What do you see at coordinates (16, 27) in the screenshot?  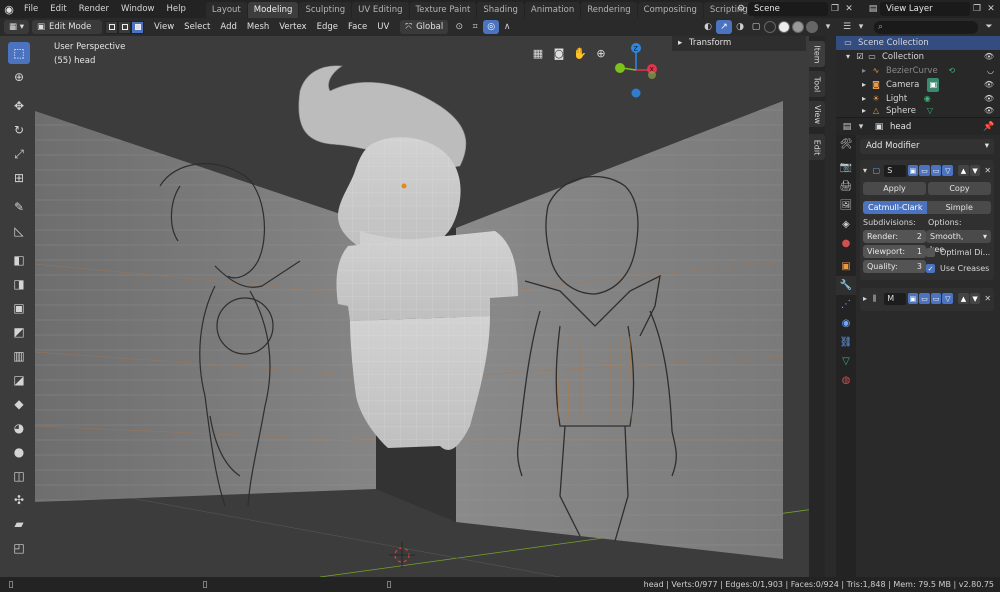 I see `editor-type-dropdown: ▦ ▾` at bounding box center [16, 27].